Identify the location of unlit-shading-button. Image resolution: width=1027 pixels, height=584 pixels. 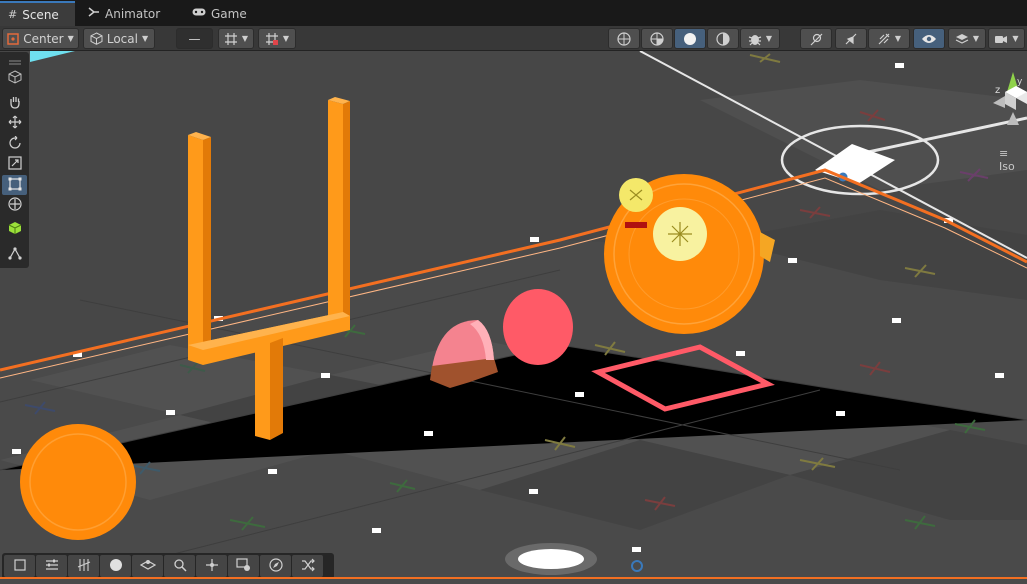
(723, 38).